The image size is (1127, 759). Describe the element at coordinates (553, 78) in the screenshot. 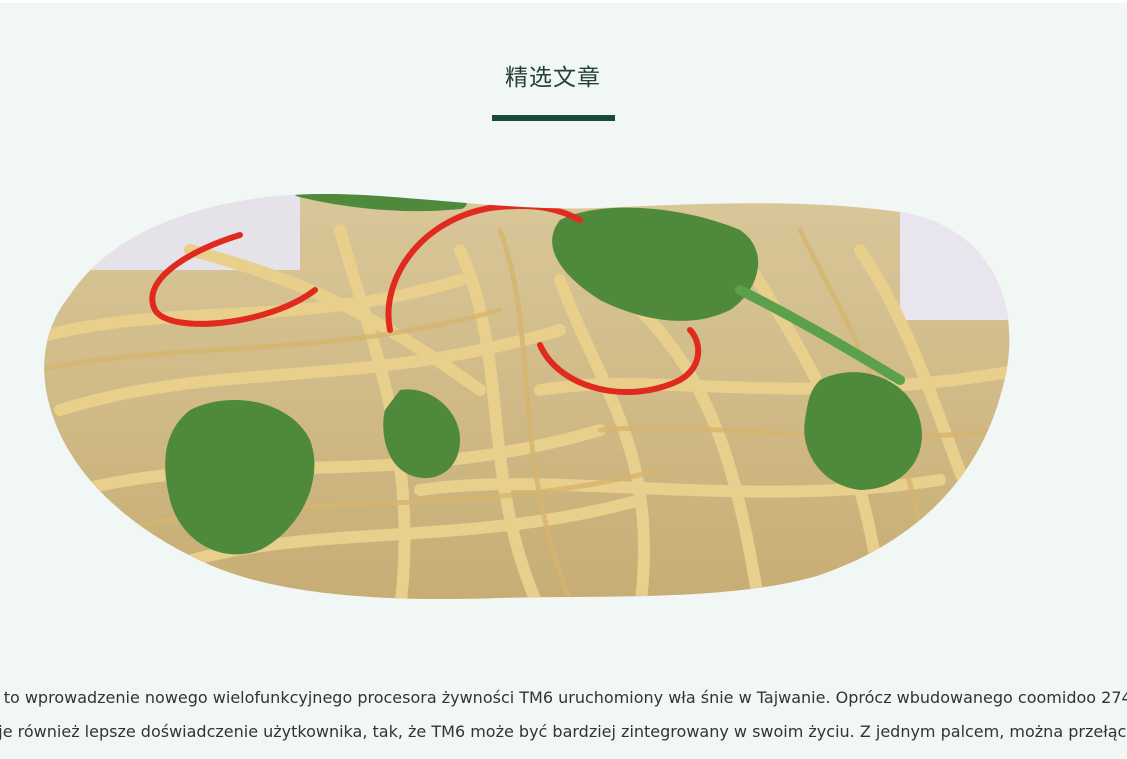

I see `section-title: 精选文章` at that location.